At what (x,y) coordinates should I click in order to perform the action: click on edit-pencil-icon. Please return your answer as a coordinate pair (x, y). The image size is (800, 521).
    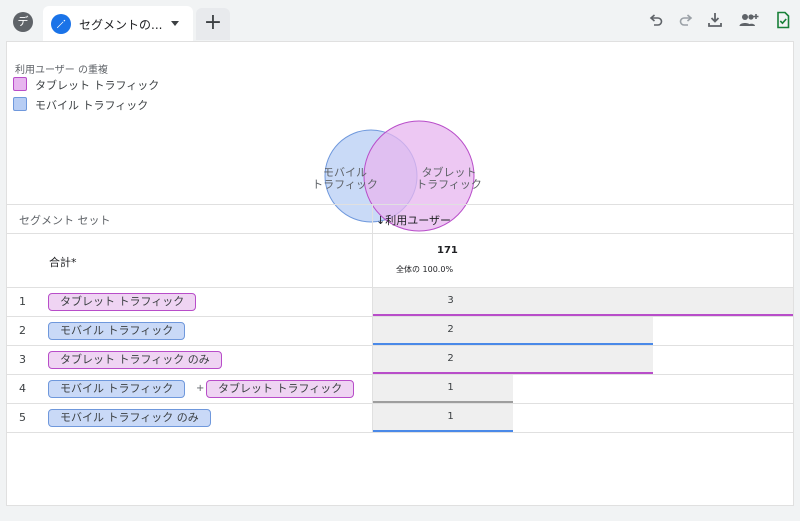
    Looking at the image, I should click on (61, 24).